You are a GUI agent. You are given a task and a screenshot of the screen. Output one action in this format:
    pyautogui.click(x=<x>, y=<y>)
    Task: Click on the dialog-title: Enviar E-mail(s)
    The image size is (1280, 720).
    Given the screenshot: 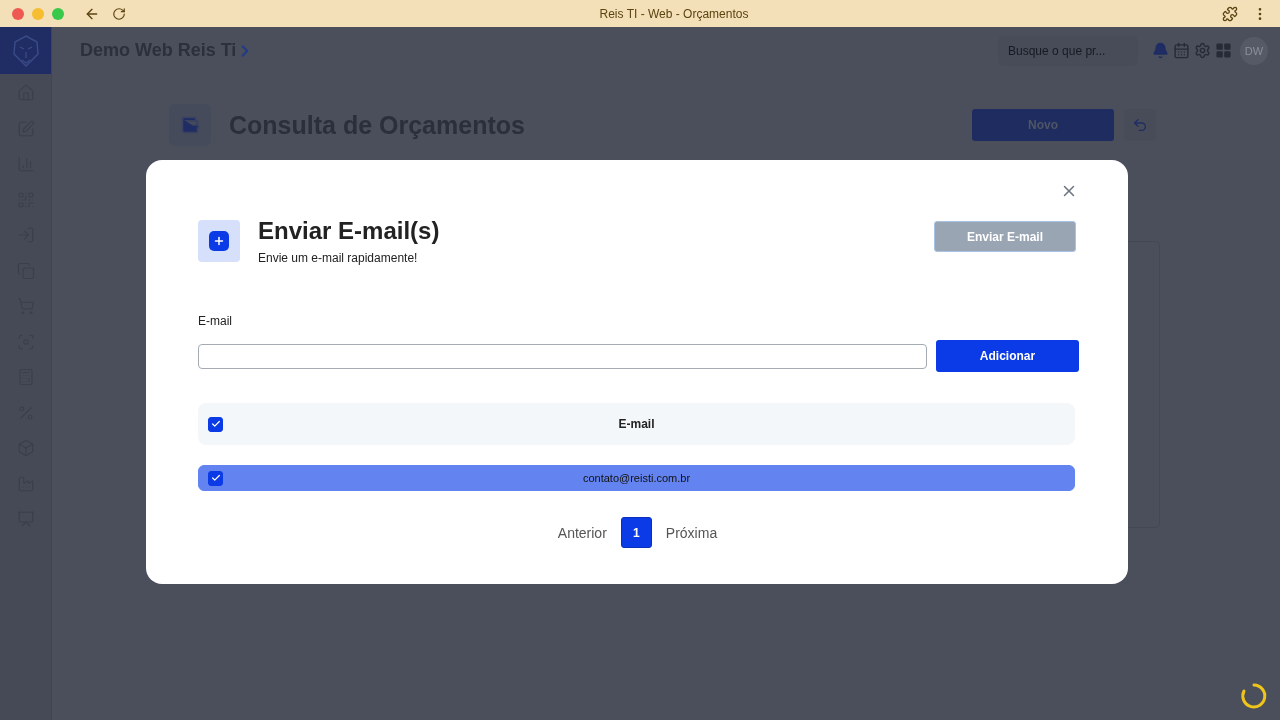 What is the action you would take?
    pyautogui.click(x=349, y=231)
    